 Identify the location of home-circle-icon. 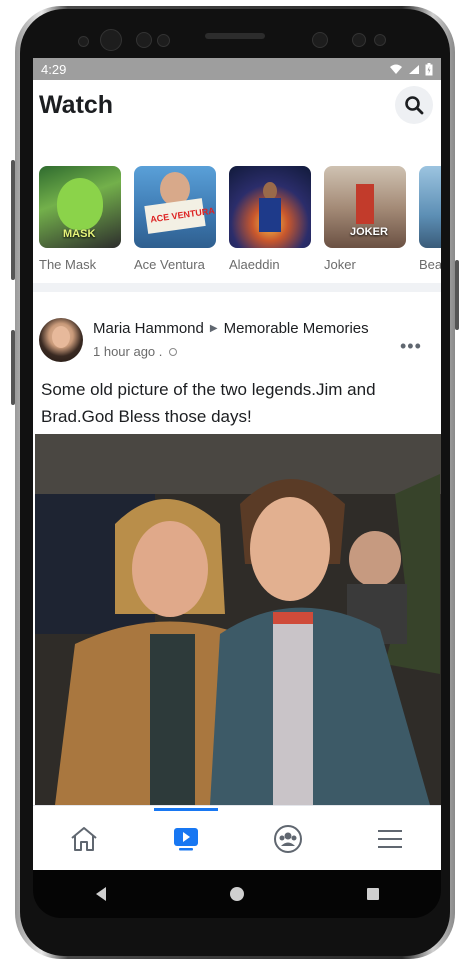
(237, 894).